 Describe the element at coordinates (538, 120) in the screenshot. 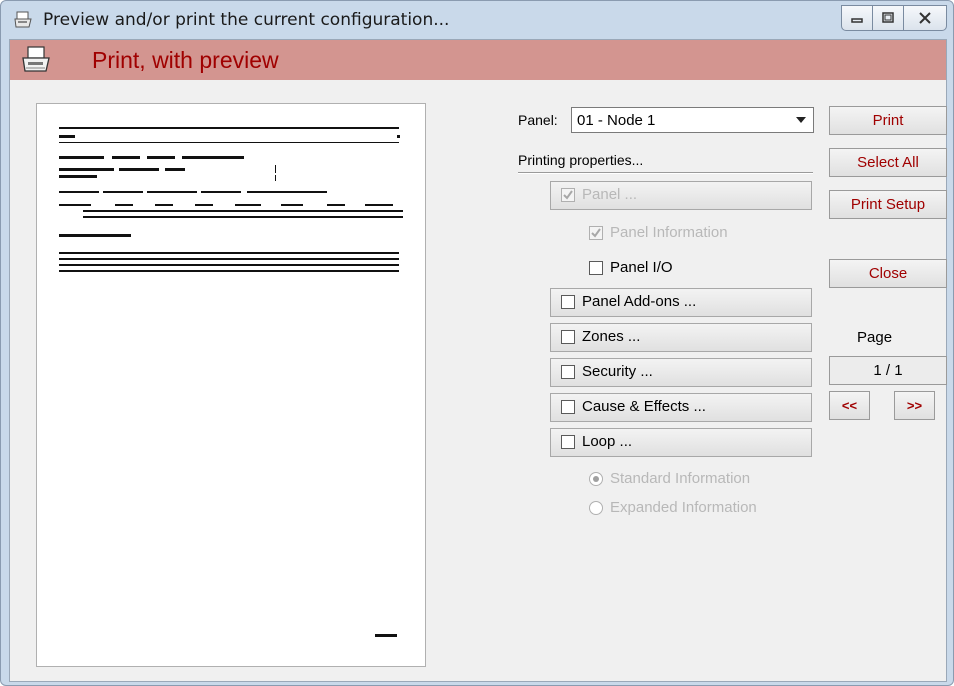

I see `panel-select-label: Panel:` at that location.